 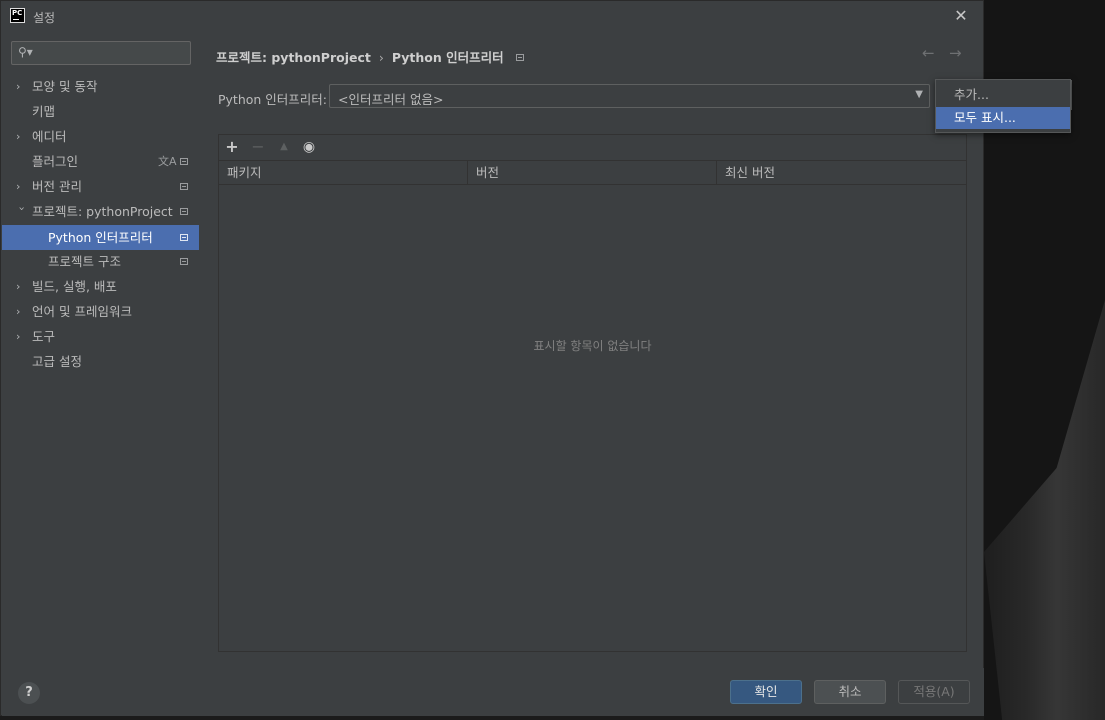 I want to click on sidebar-item-editor: › 에디터, so click(x=100, y=136).